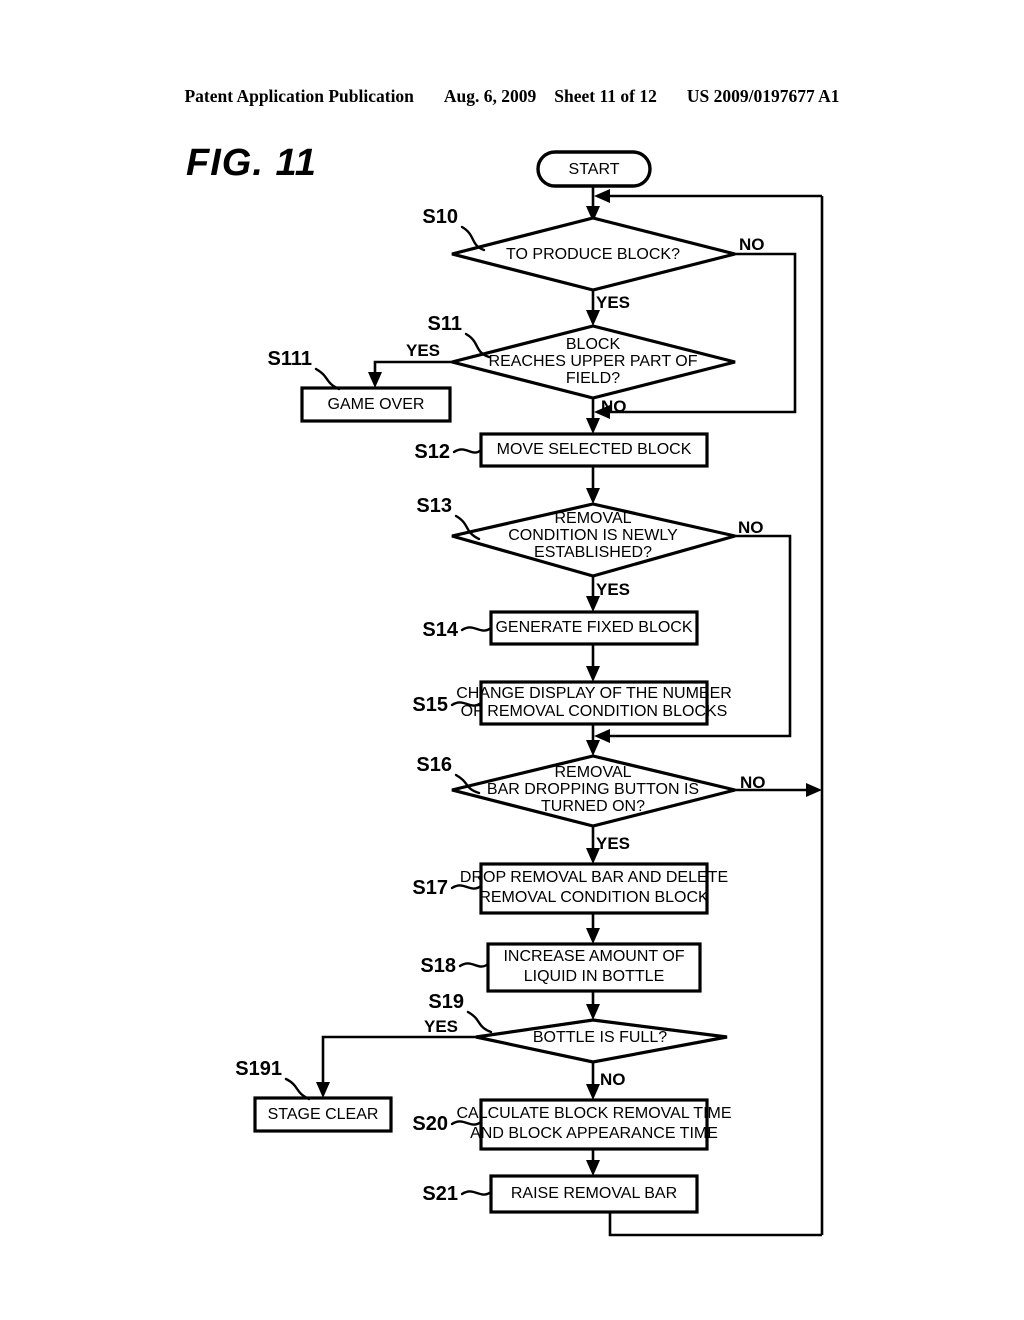 The width and height of the screenshot is (1024, 1320). Describe the element at coordinates (752, 244) in the screenshot. I see `branch-label-s10-no: NO` at that location.